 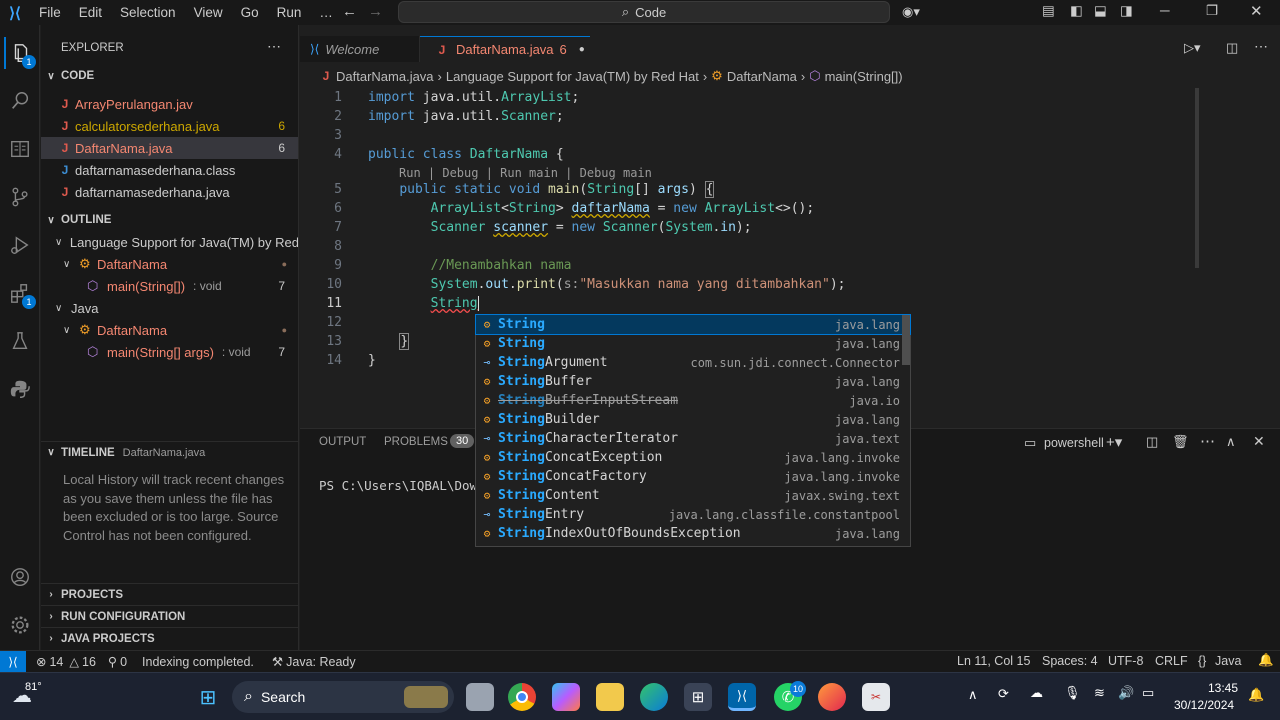 I want to click on clock-time: 13:45, so click(x=1223, y=688).